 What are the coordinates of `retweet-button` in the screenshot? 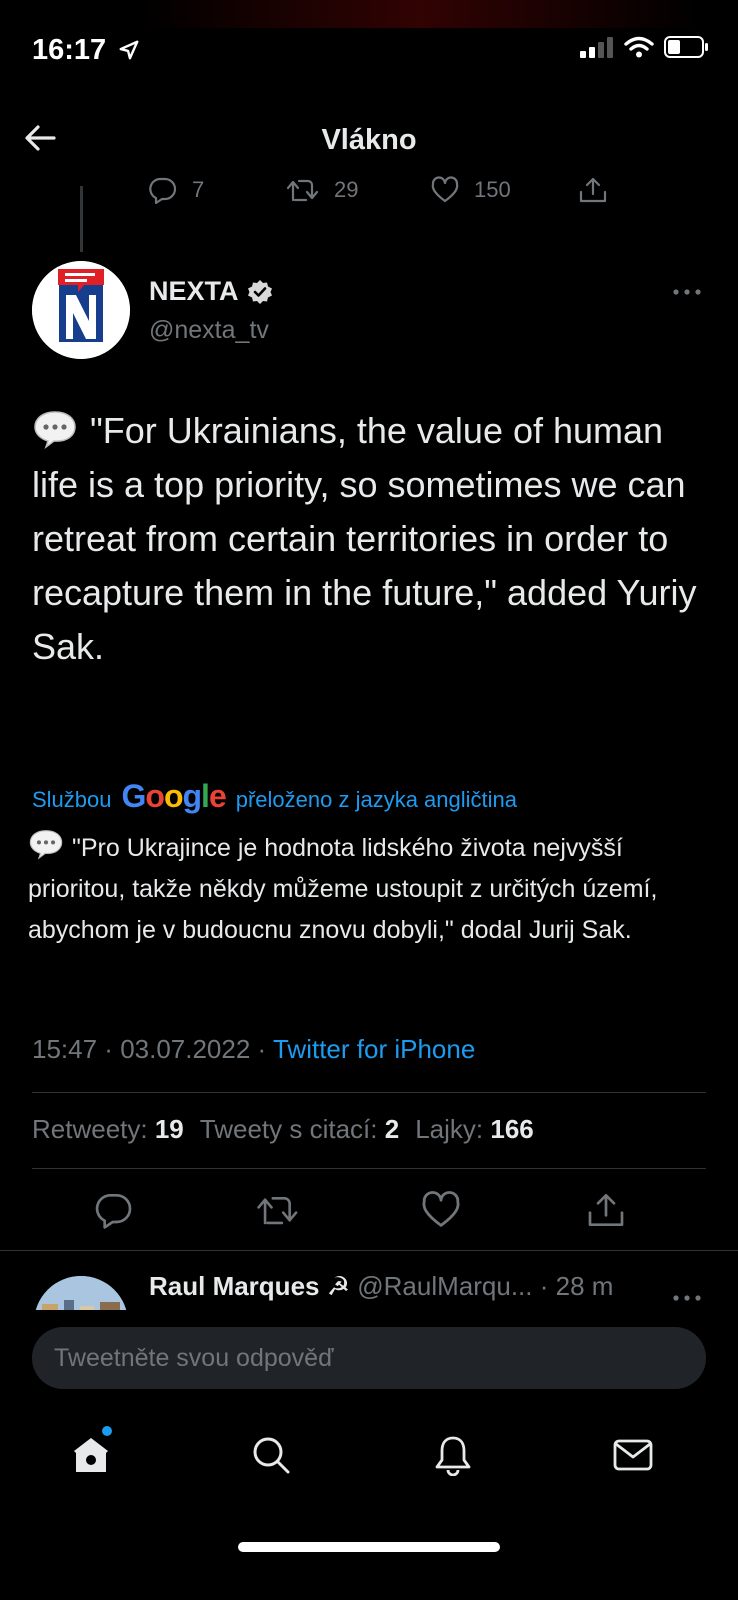 It's located at (278, 1212).